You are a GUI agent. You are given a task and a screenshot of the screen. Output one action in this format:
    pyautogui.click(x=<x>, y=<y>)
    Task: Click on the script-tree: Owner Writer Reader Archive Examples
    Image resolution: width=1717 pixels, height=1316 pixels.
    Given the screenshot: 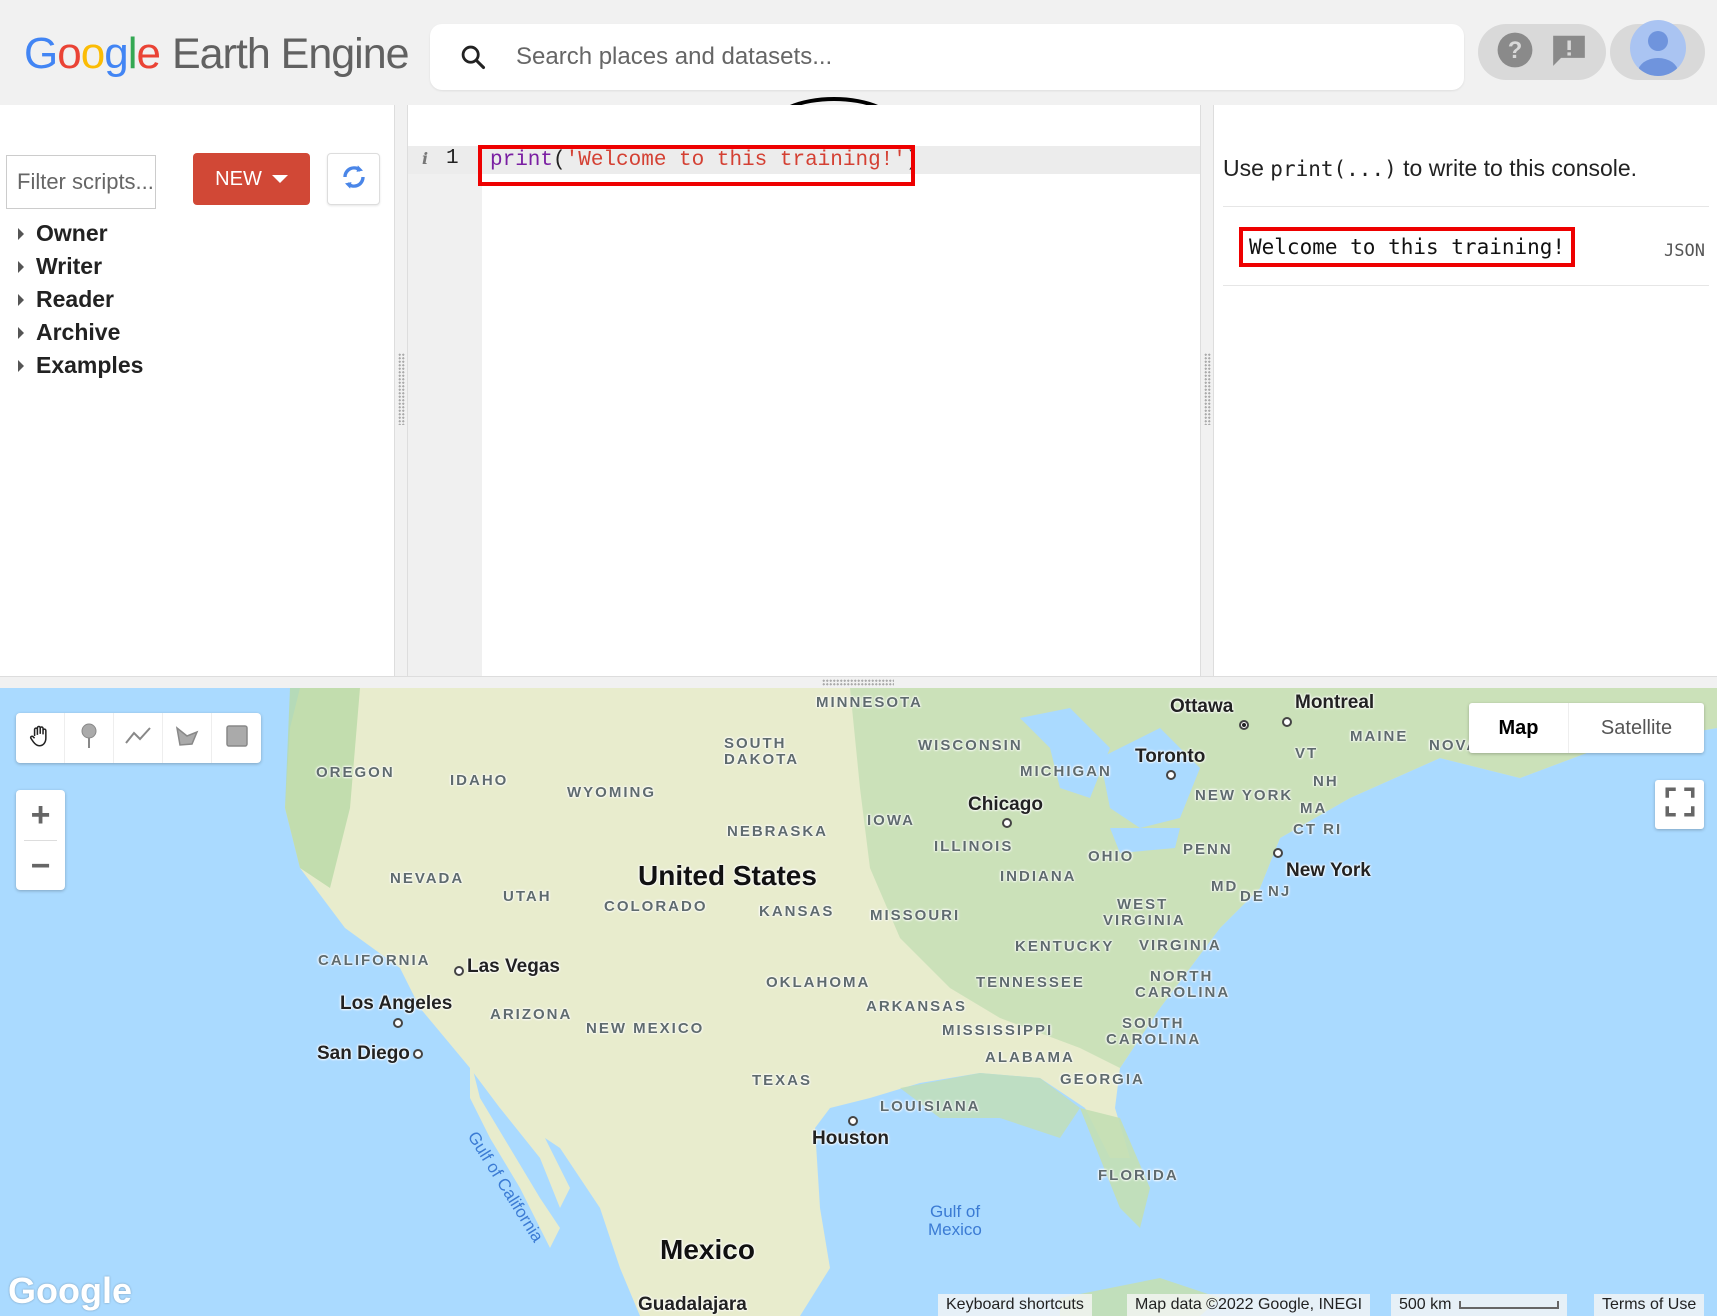 What is the action you would take?
    pyautogui.click(x=80, y=299)
    